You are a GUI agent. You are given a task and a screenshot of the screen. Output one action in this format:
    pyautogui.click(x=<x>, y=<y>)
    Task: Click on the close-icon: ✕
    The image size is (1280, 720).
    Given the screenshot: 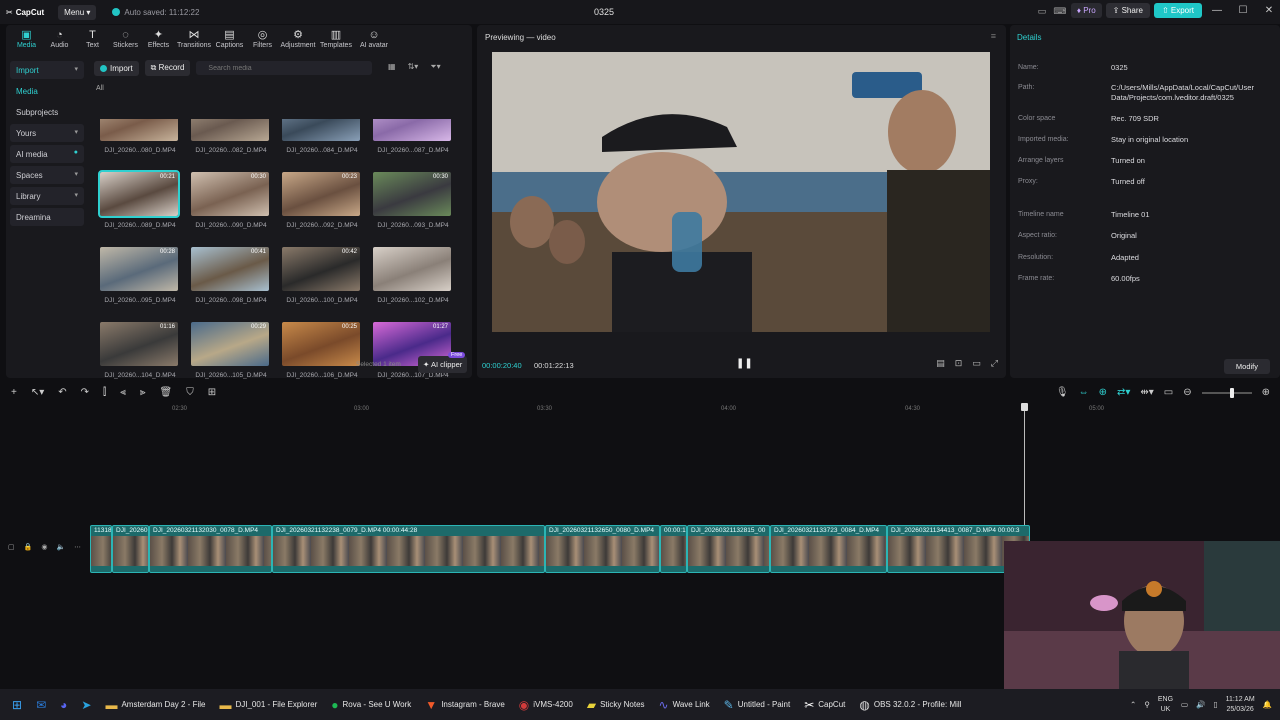 What is the action you would take?
    pyautogui.click(x=1269, y=10)
    